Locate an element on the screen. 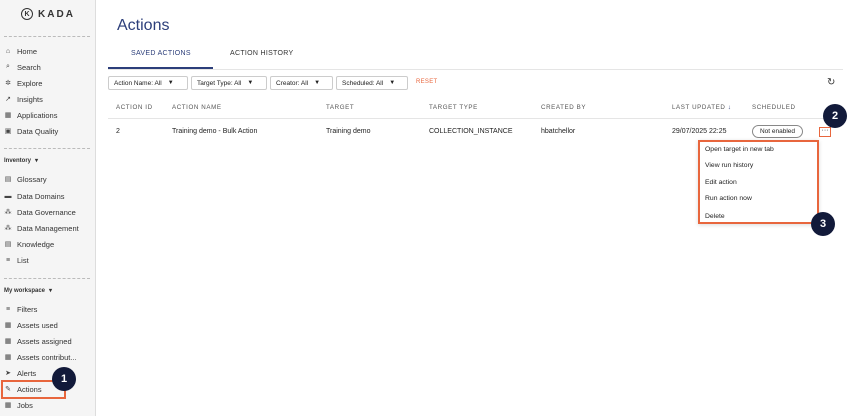 This screenshot has width=852, height=416. filter-scheduled: Scheduled: All ▼ is located at coordinates (372, 83).